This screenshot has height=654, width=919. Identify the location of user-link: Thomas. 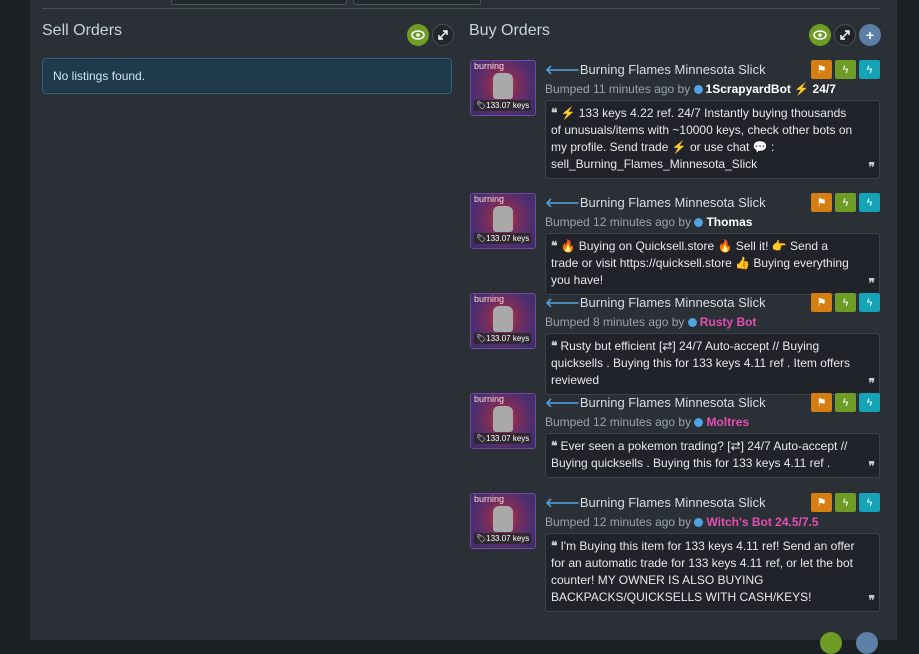
(729, 222).